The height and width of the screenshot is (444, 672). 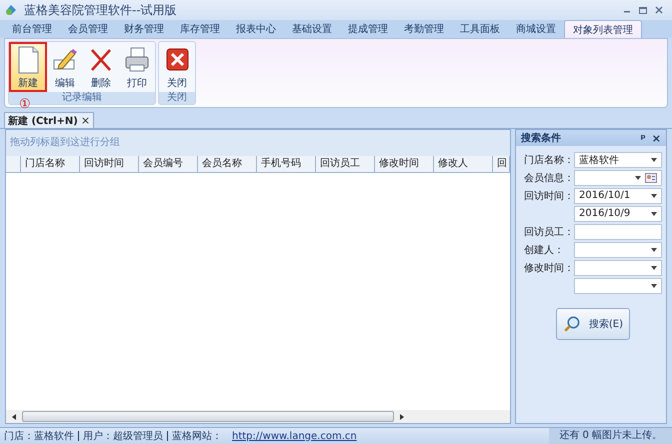 What do you see at coordinates (200, 29) in the screenshot?
I see `menu-tab: 库存管理` at bounding box center [200, 29].